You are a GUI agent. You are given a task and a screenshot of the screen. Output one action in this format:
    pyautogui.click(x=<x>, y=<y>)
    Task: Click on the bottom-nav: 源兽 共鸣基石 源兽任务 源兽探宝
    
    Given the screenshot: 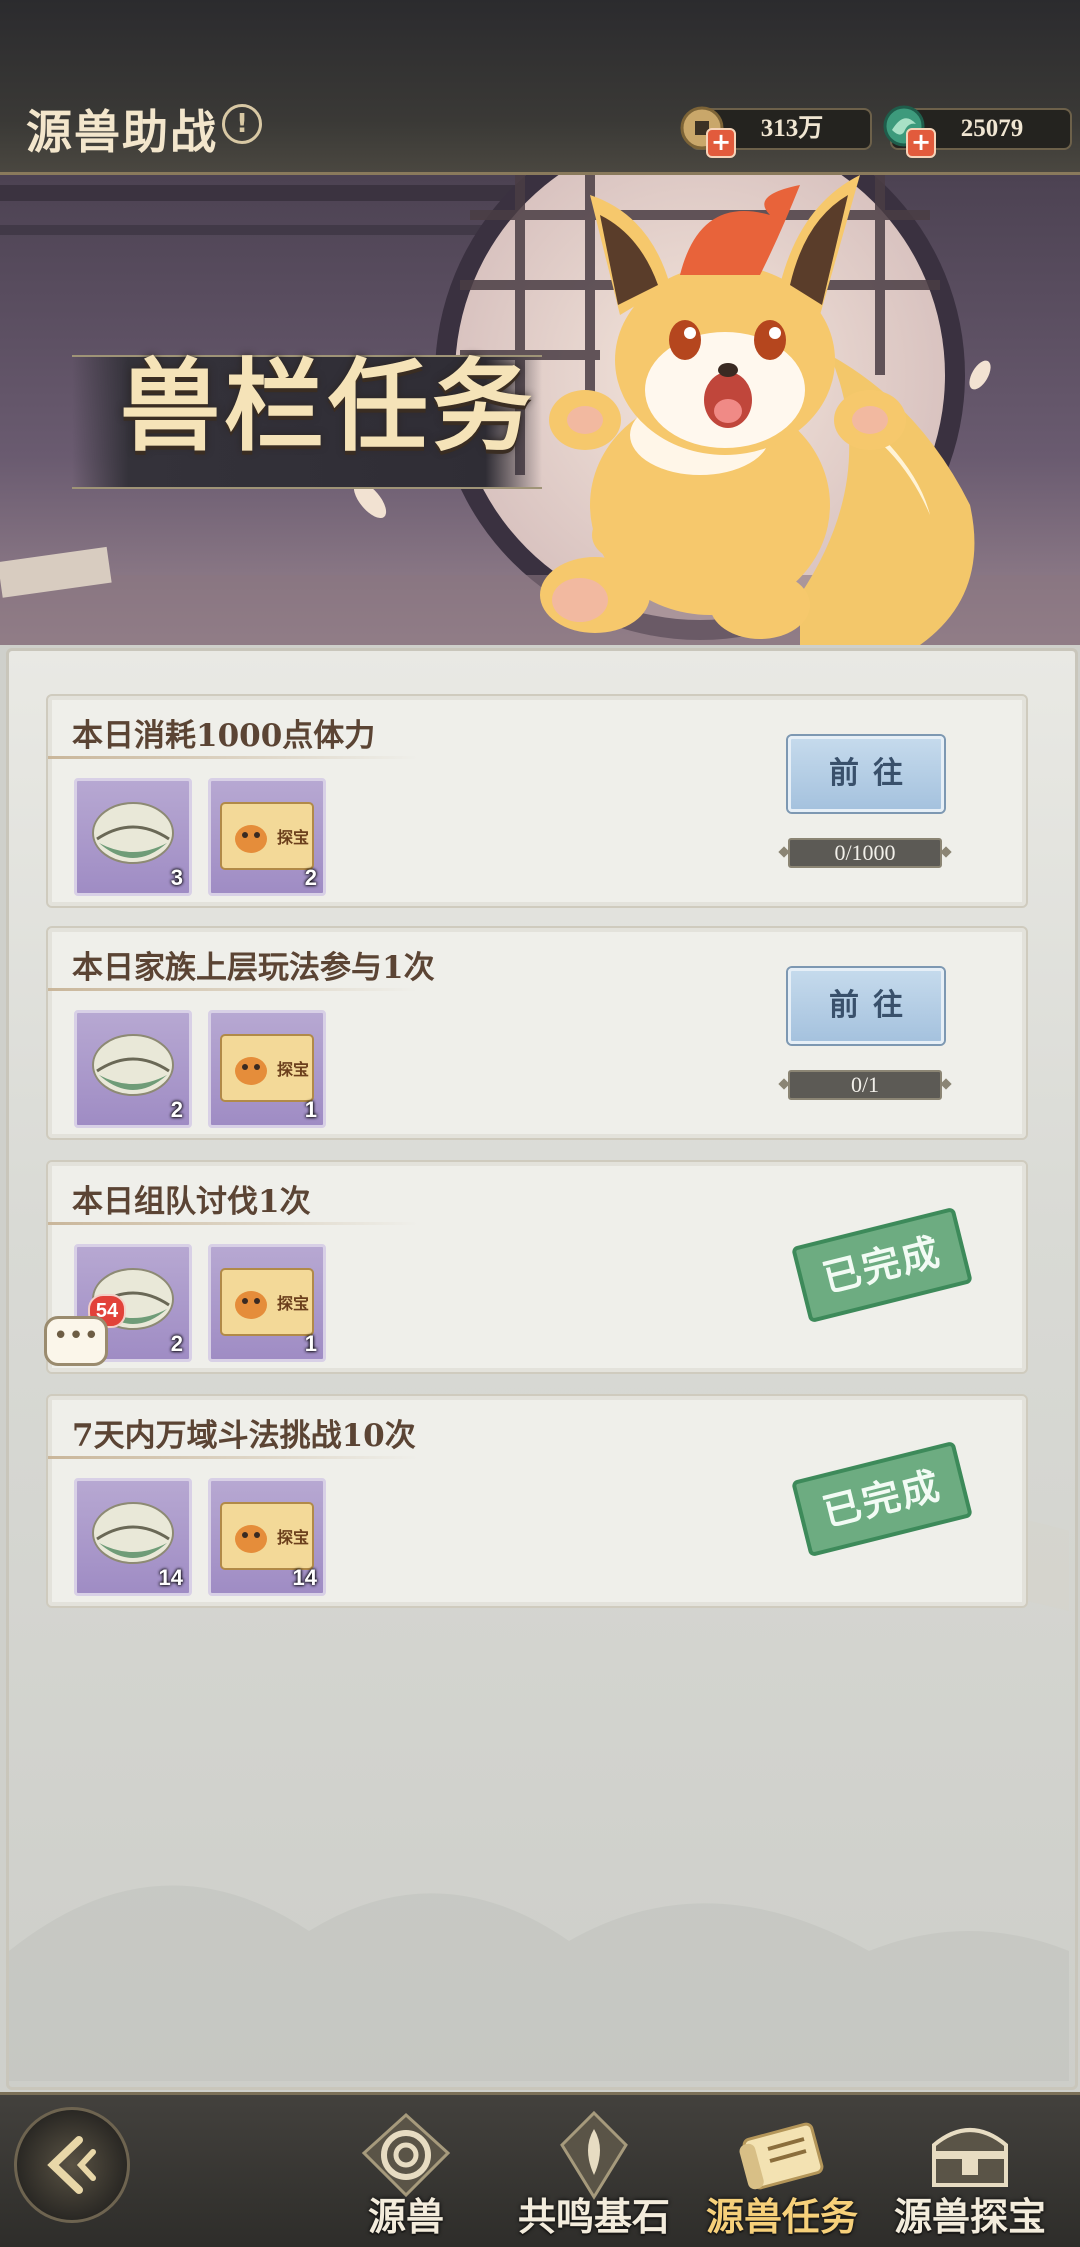 What is the action you would take?
    pyautogui.click(x=540, y=2169)
    